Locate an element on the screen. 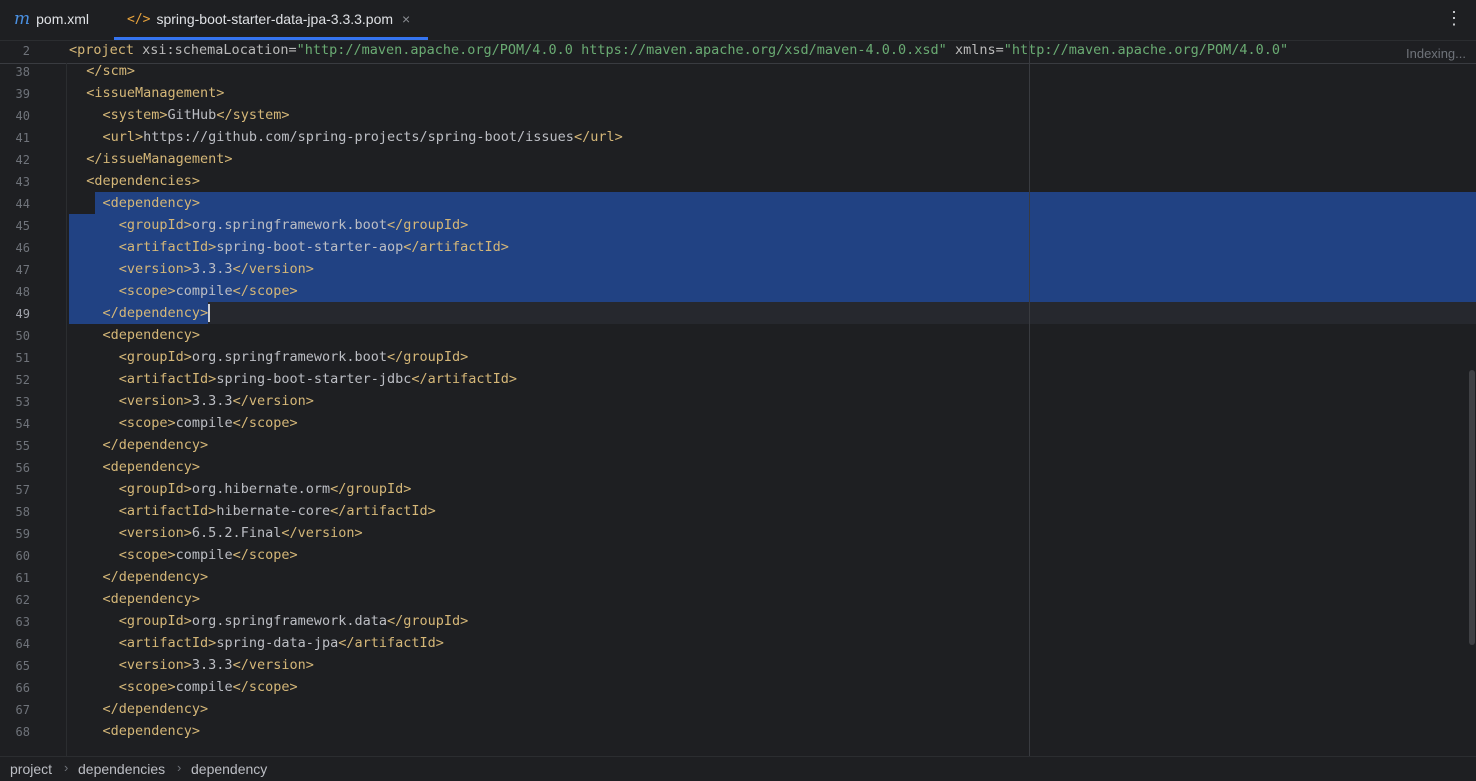  xml-tag: <url> is located at coordinates (123, 137).